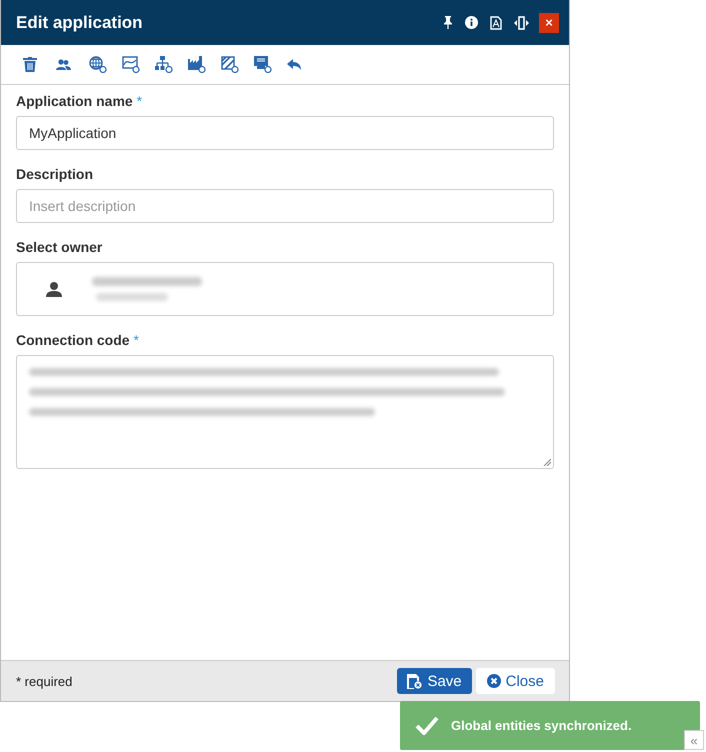 Image resolution: width=706 pixels, height=752 pixels. I want to click on checkmark-icon, so click(427, 725).